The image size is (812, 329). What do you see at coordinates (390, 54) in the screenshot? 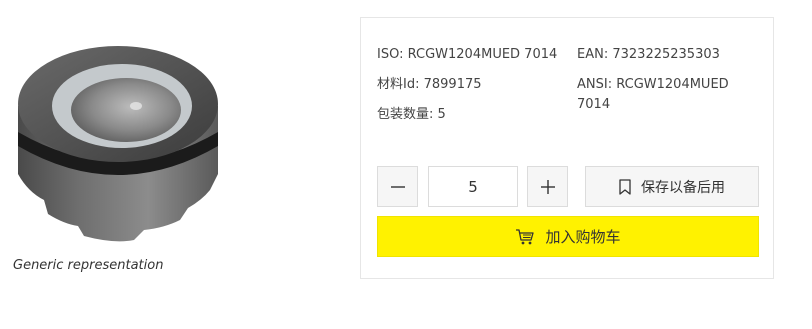
I see `spec-iso-label: ISO:` at bounding box center [390, 54].